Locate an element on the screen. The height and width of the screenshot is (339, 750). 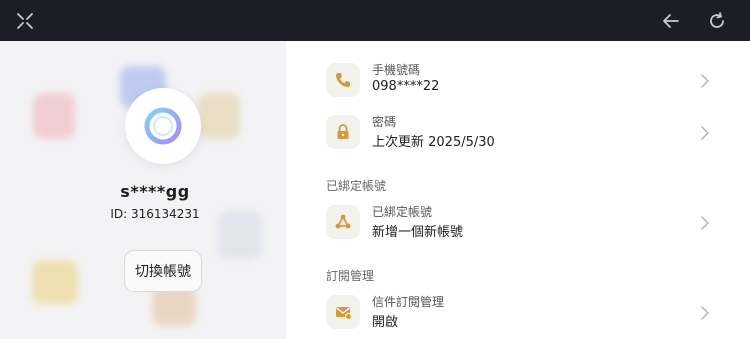
subscription-section-title: 訂閱管理 is located at coordinates (350, 276).